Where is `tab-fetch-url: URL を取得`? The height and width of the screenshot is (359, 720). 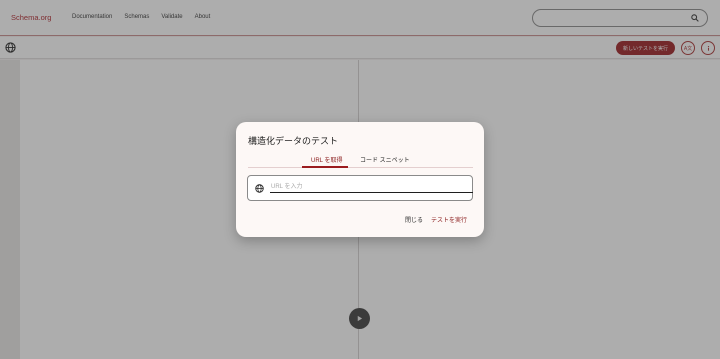 tab-fetch-url: URL を取得 is located at coordinates (326, 159).